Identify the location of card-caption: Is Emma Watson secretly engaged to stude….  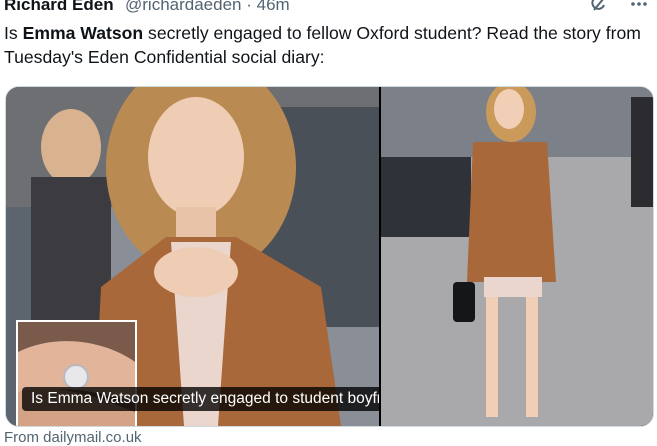
(200, 399).